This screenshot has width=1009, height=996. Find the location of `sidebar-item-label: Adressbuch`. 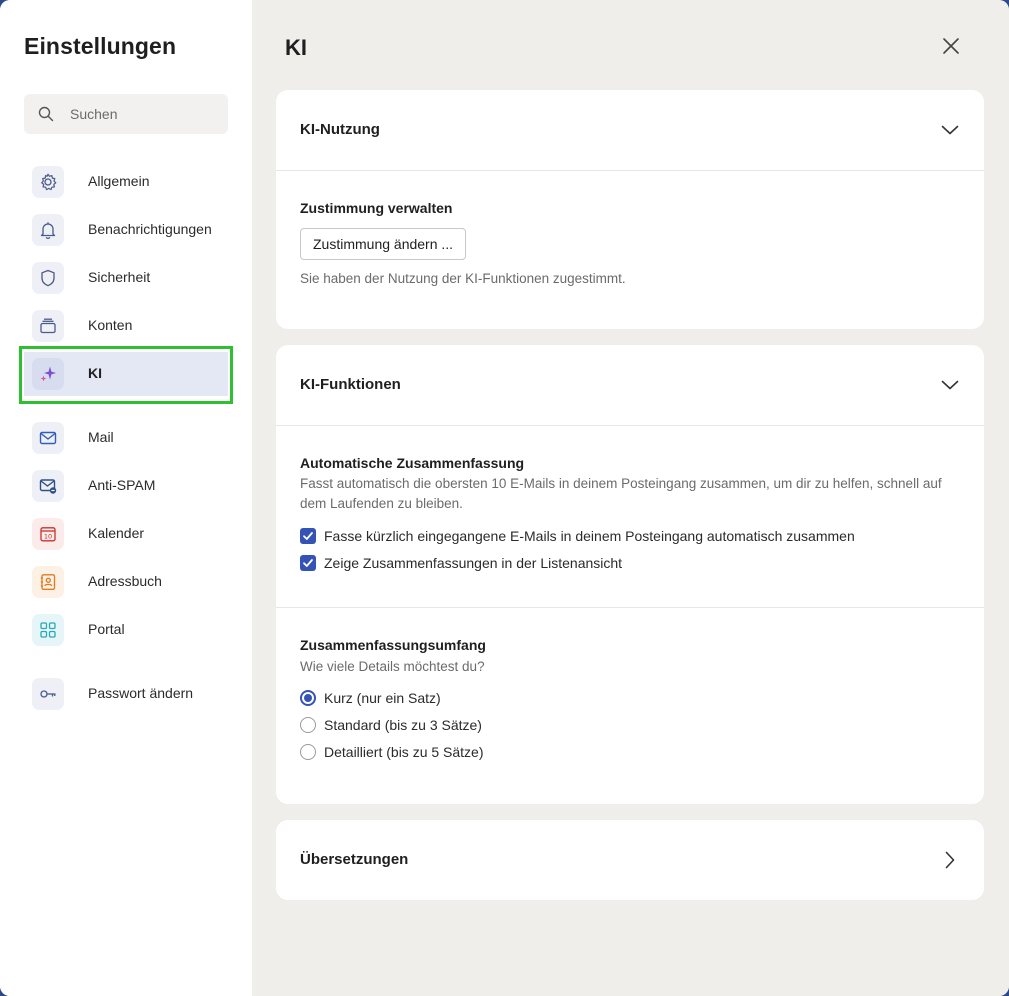

sidebar-item-label: Adressbuch is located at coordinates (125, 581).